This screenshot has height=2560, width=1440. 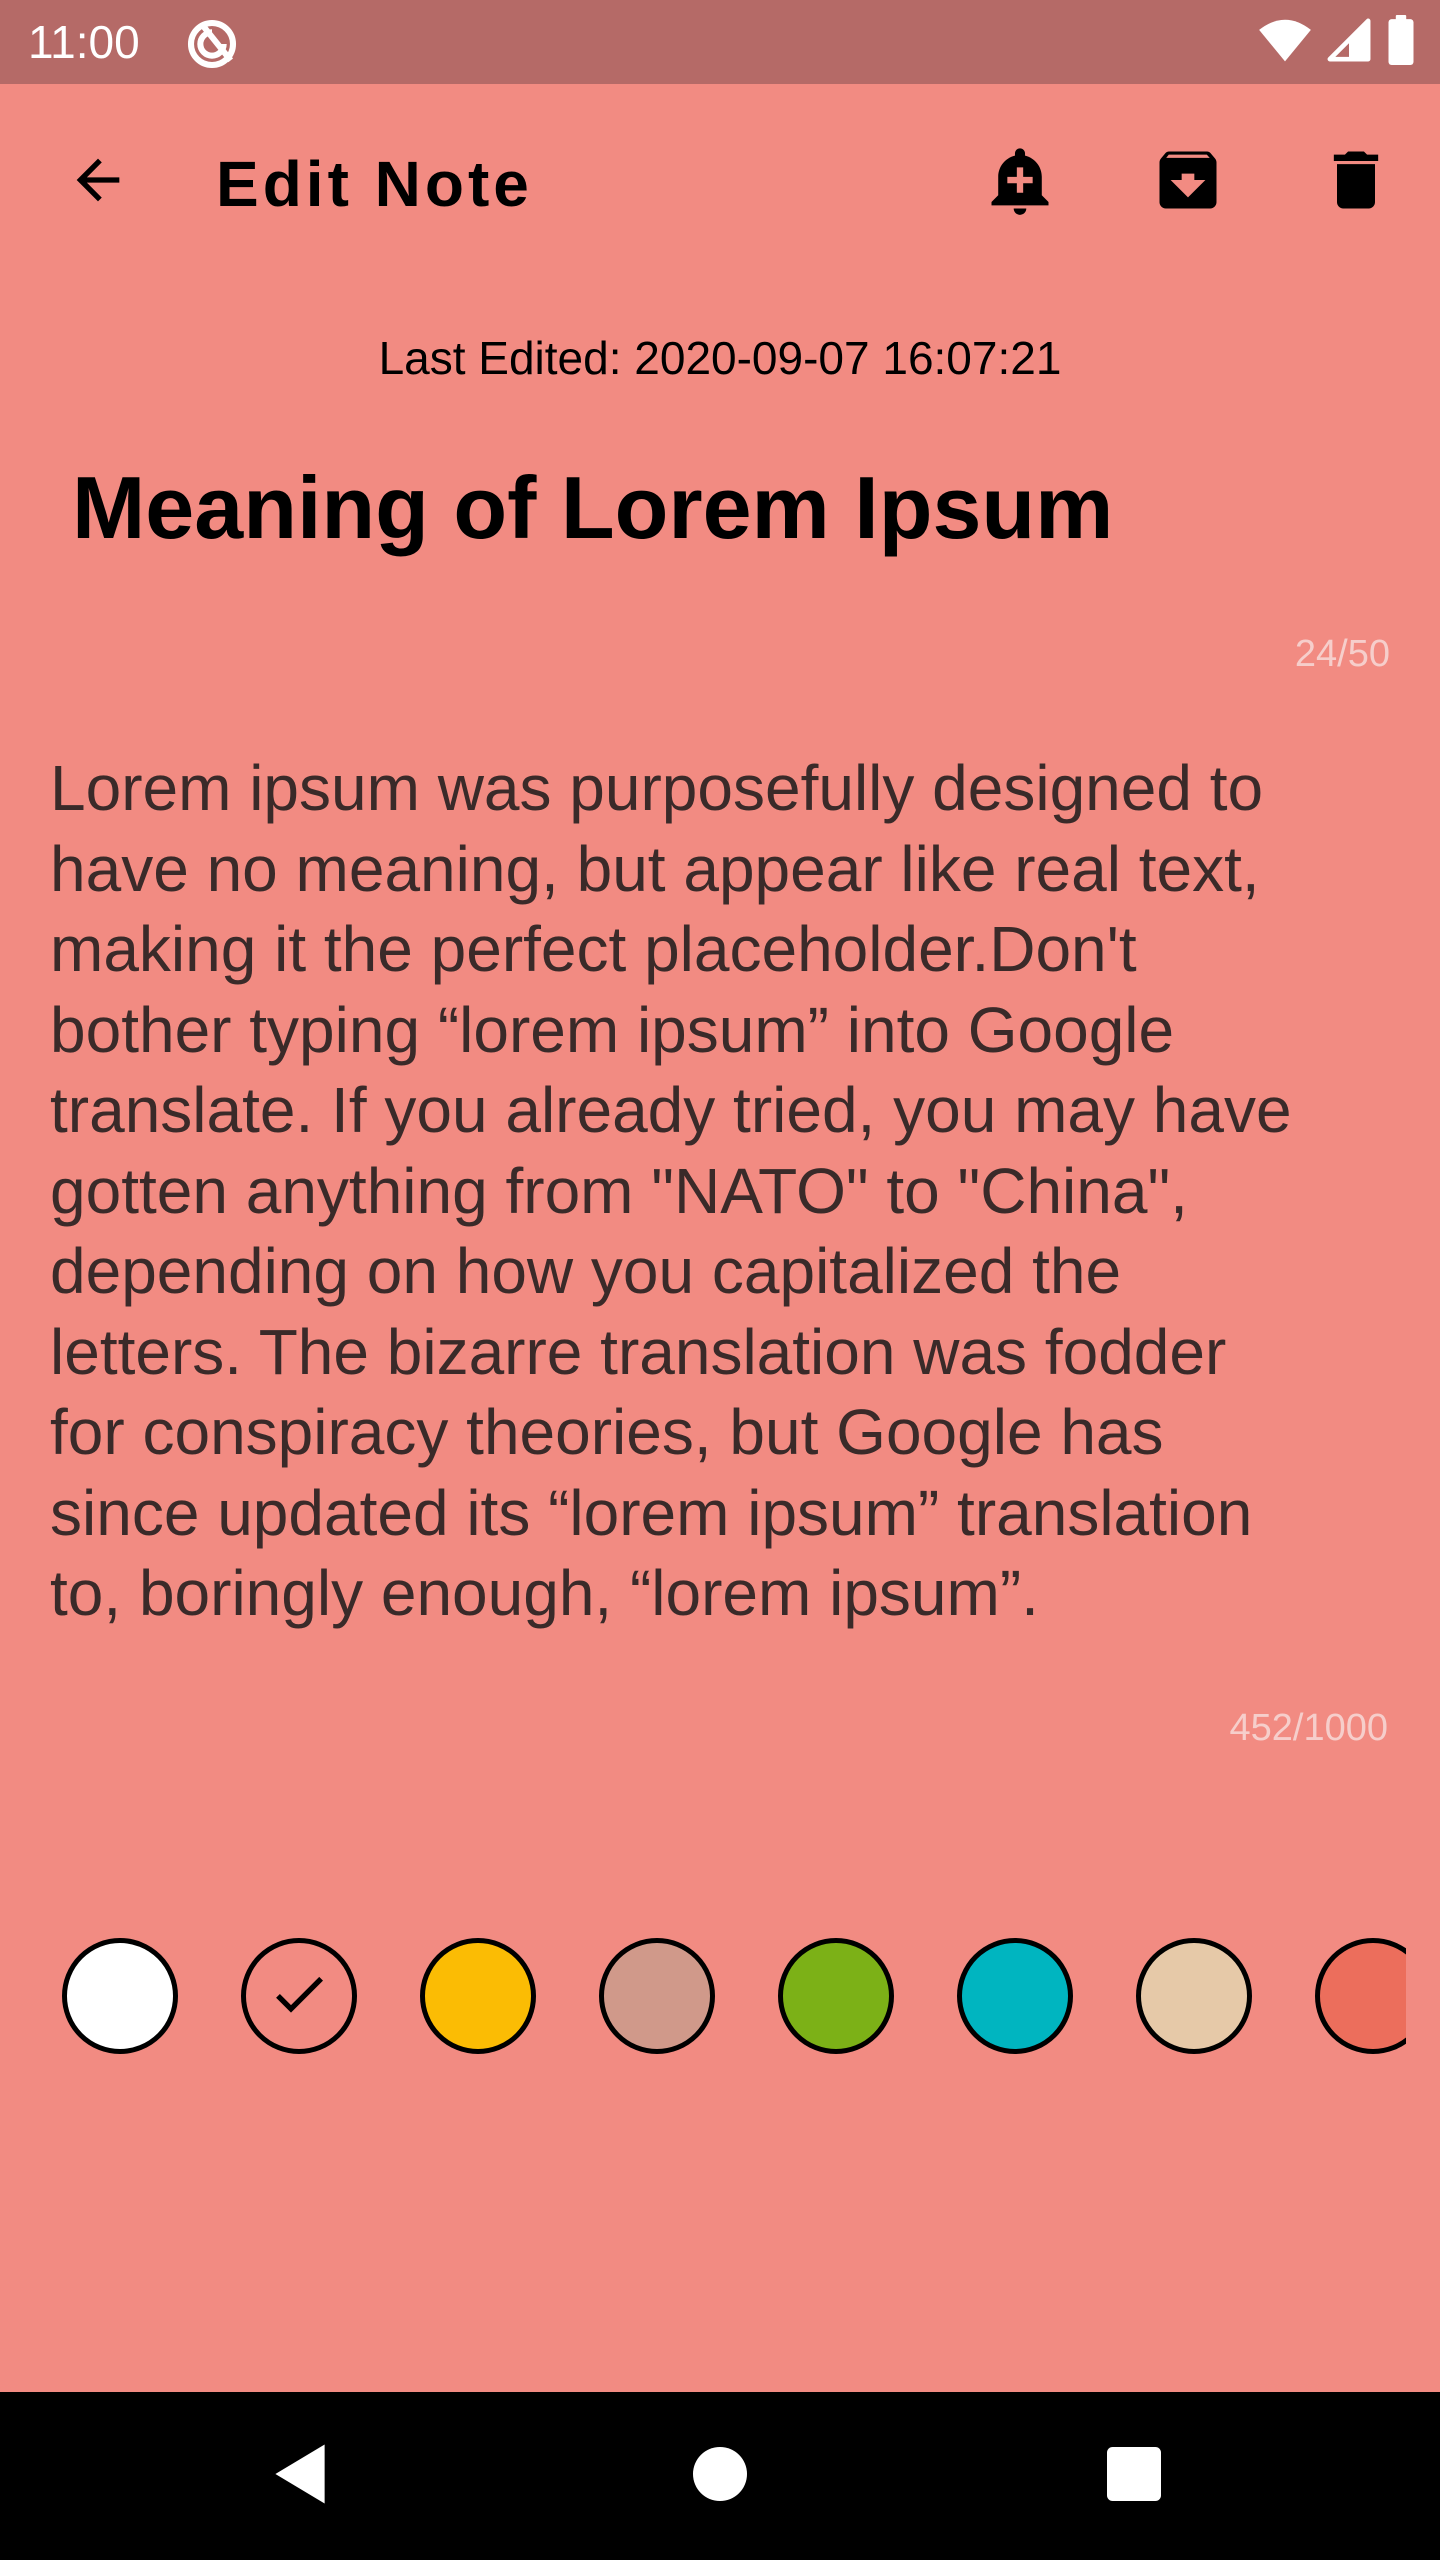 I want to click on color-swatch-red, so click(x=299, y=1996).